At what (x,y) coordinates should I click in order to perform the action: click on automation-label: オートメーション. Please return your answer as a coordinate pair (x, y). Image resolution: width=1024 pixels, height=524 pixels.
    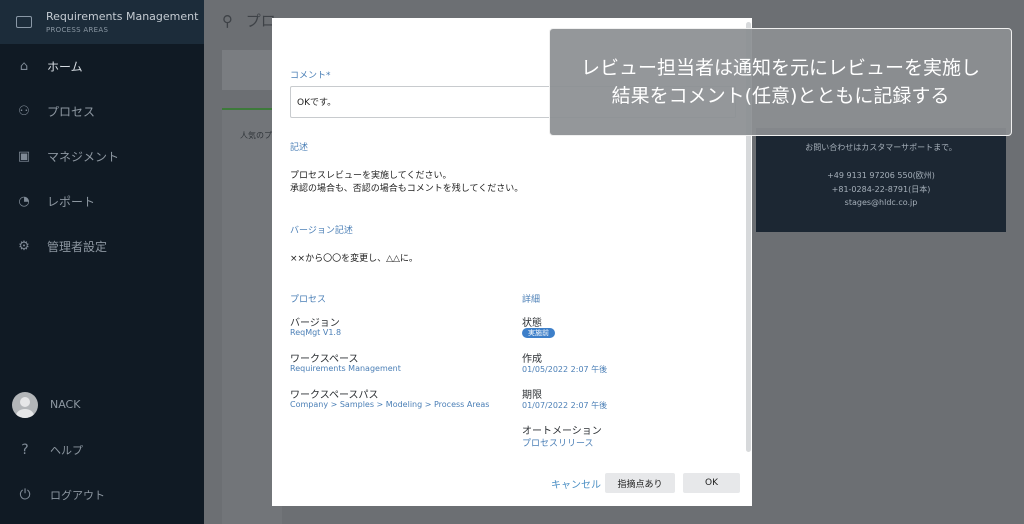
    Looking at the image, I should click on (562, 431).